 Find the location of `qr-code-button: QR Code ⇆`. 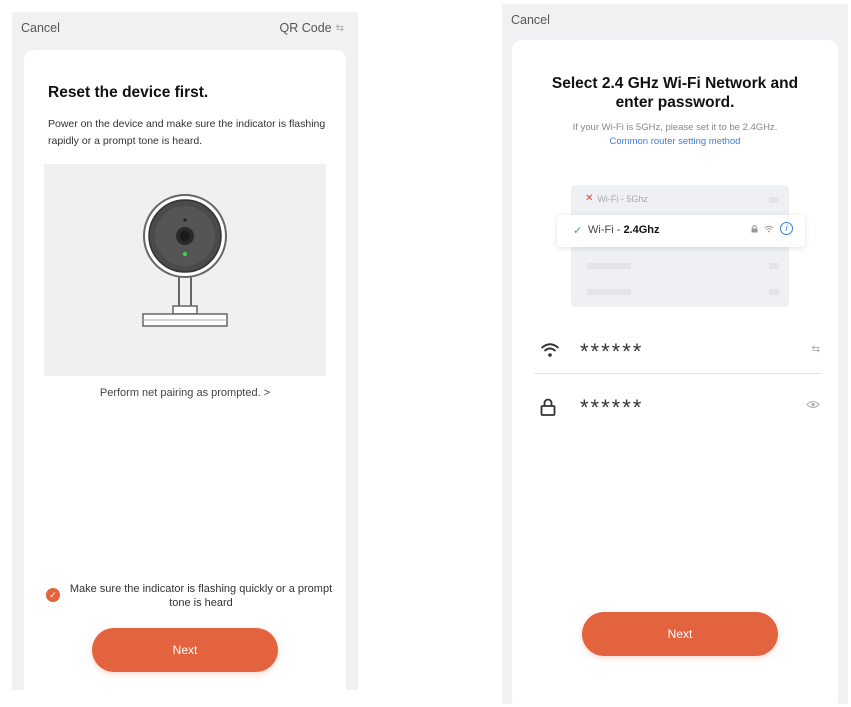

qr-code-button: QR Code ⇆ is located at coordinates (312, 28).